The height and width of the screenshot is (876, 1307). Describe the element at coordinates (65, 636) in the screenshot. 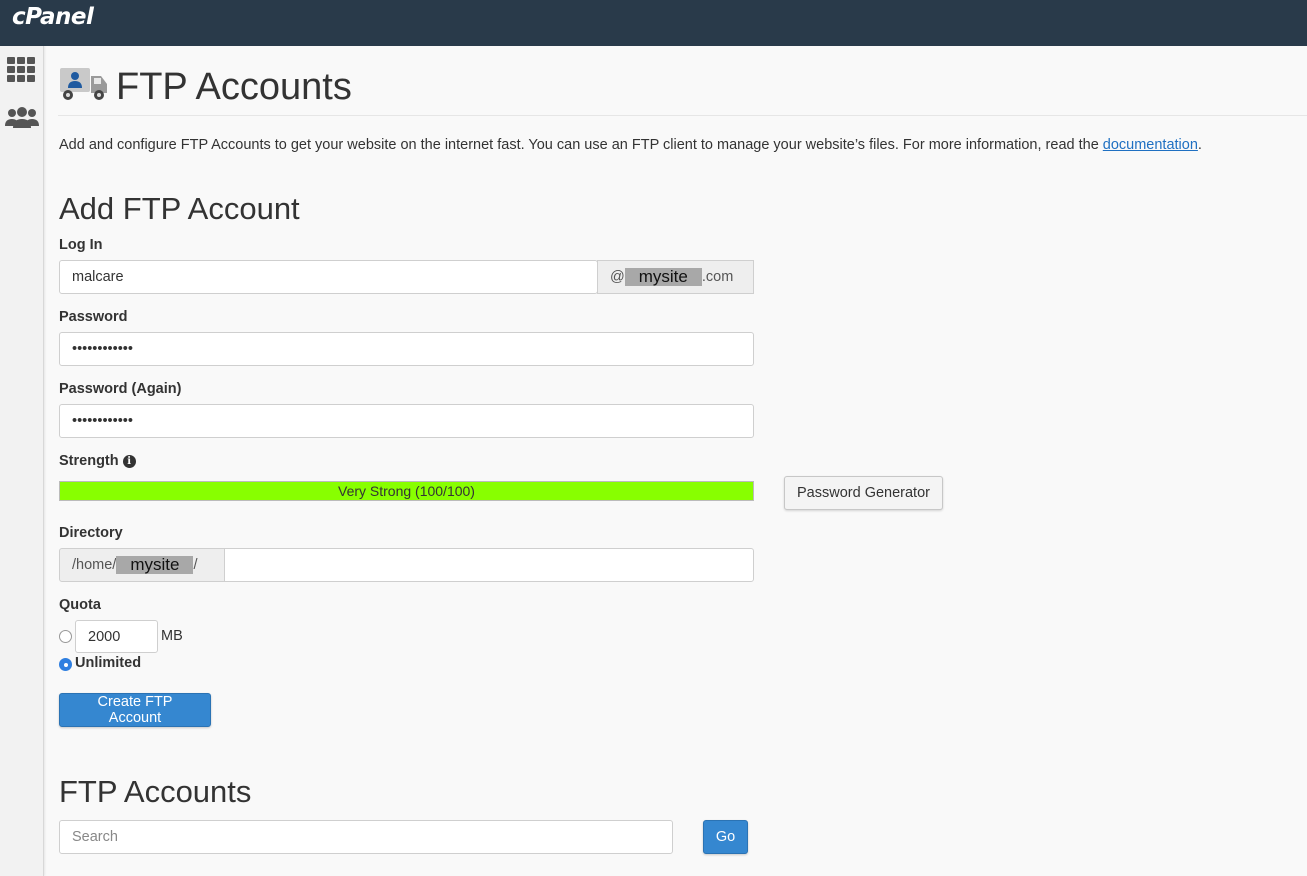

I see `quota-limited-radio` at that location.